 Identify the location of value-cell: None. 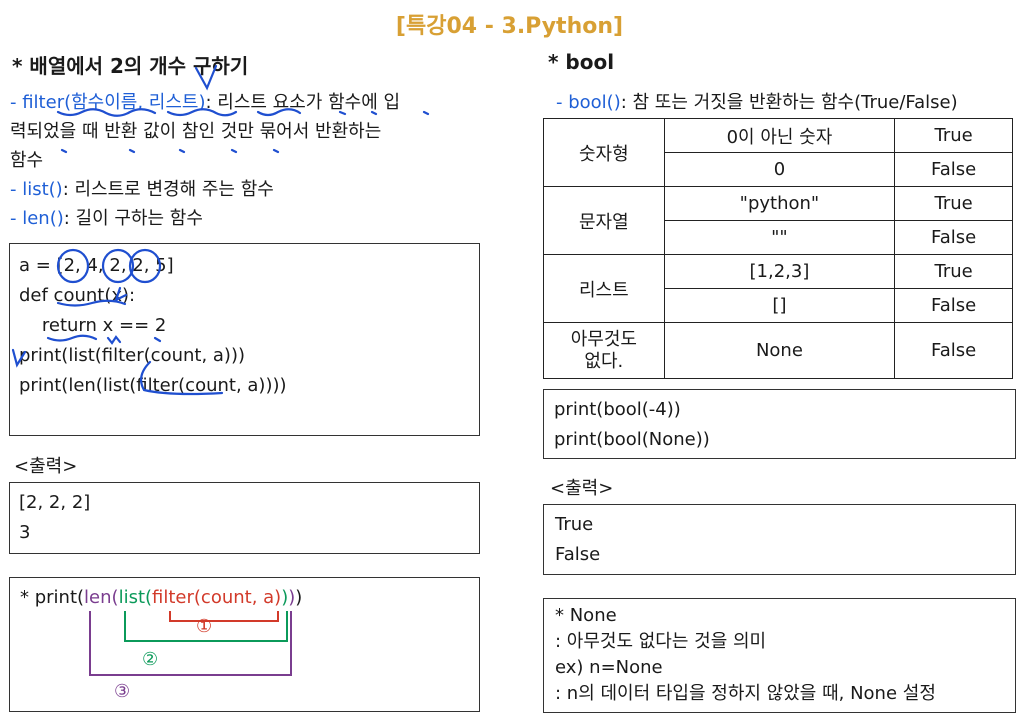
(779, 350).